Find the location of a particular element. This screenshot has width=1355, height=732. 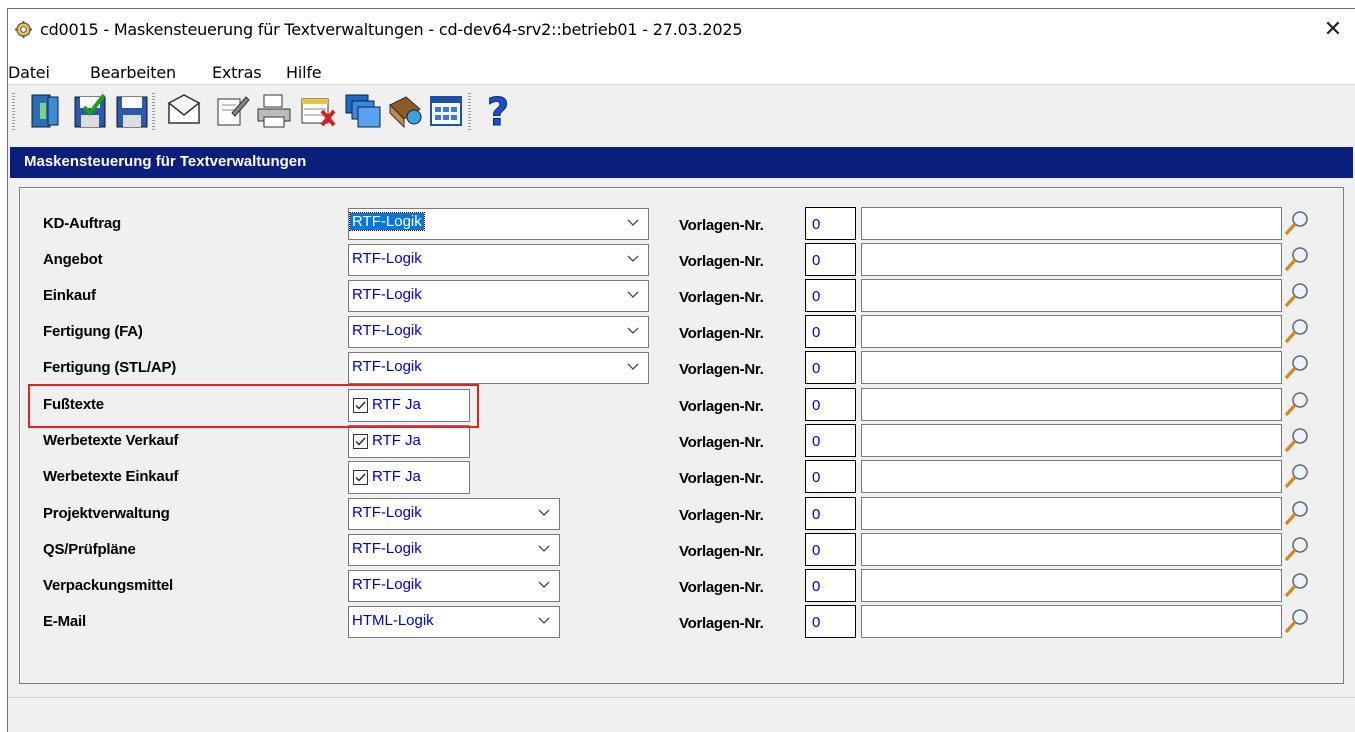

edit-document-icon is located at coordinates (233, 111).